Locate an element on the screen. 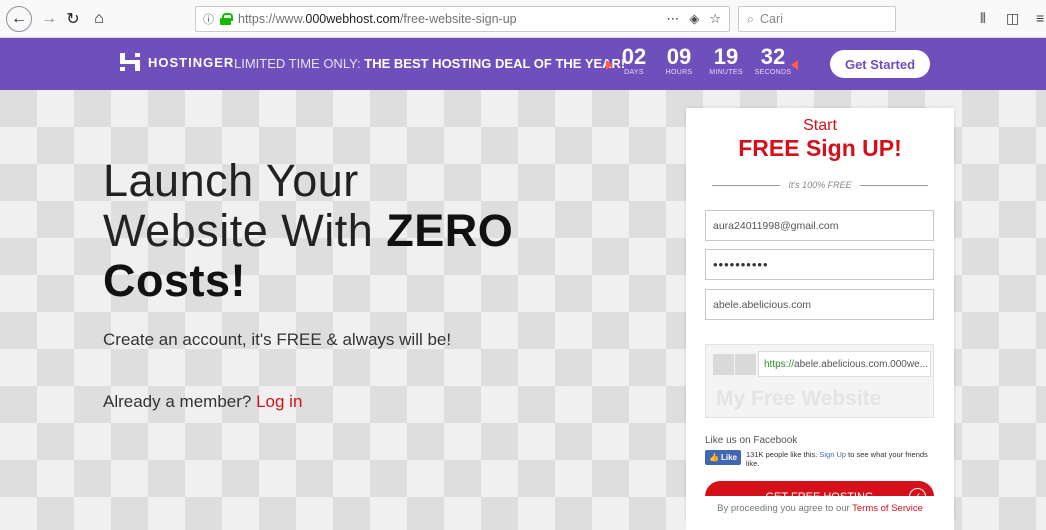 The image size is (1046, 530). signup-title: FREE Sign UP! is located at coordinates (820, 148).